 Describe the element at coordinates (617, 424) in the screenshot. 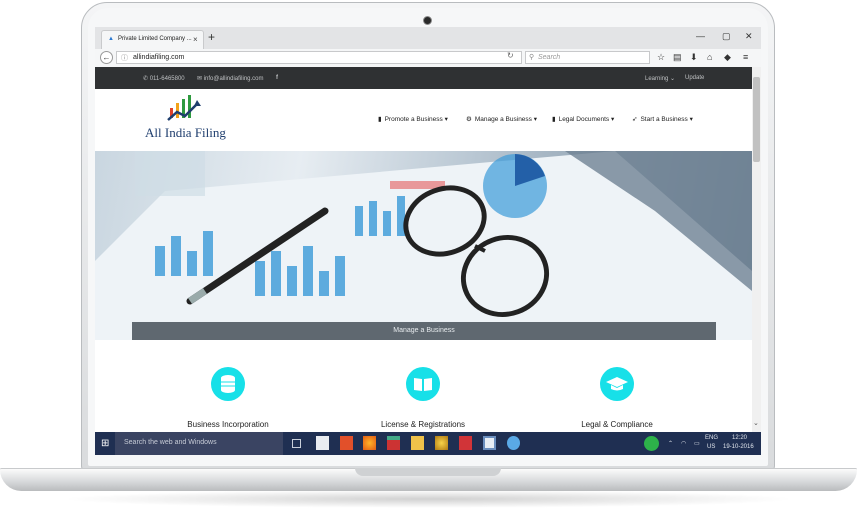

I see `feature-title: Legal & Compliance` at that location.